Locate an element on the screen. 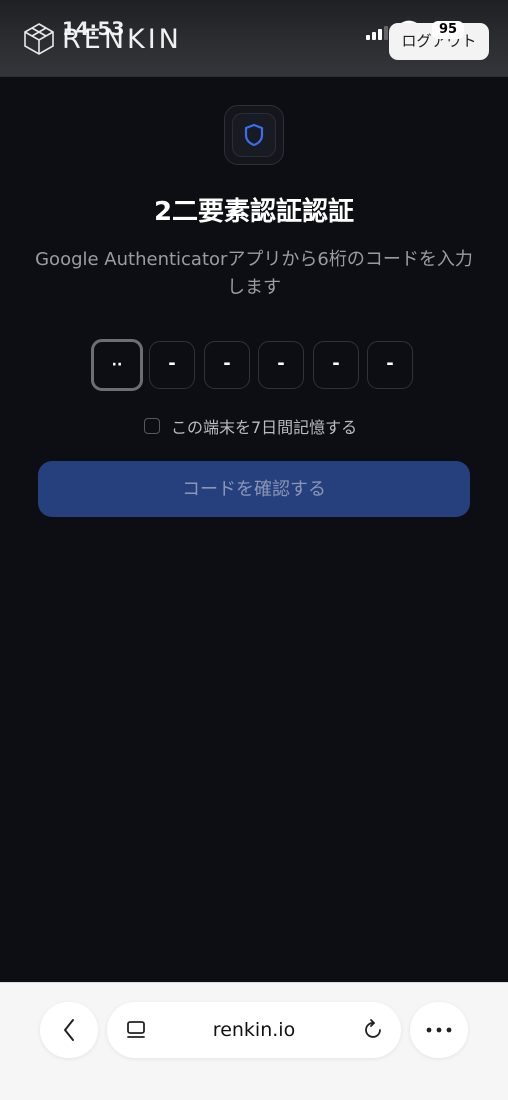  otp-digit-4: - is located at coordinates (281, 365).